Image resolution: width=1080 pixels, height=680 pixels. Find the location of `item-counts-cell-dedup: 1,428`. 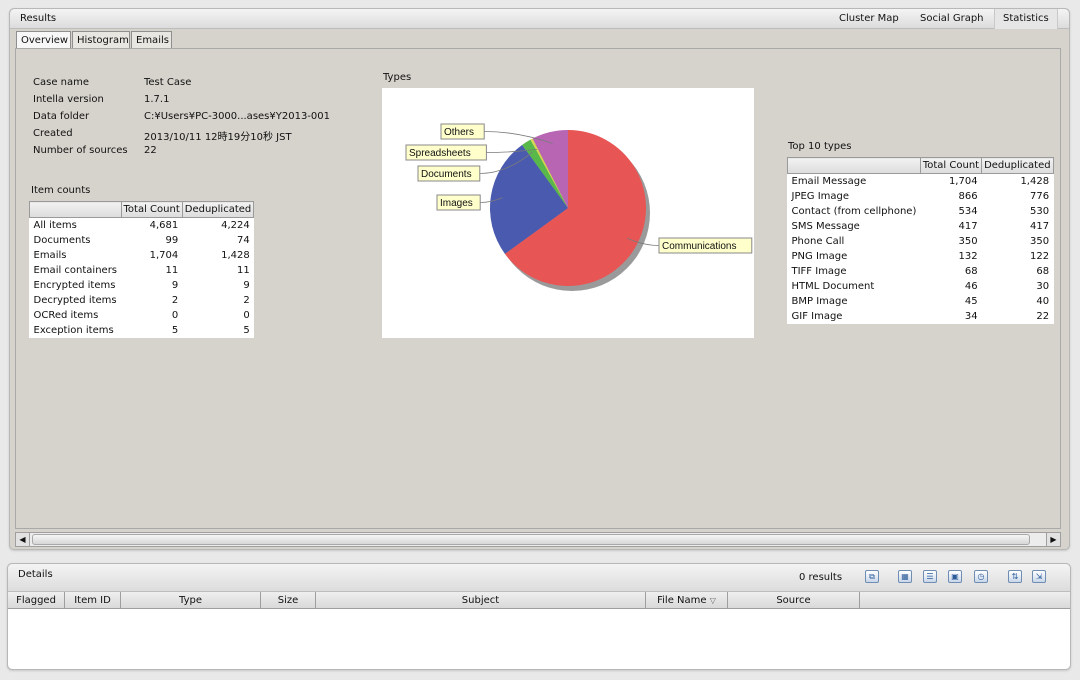

item-counts-cell-dedup: 1,428 is located at coordinates (235, 255).